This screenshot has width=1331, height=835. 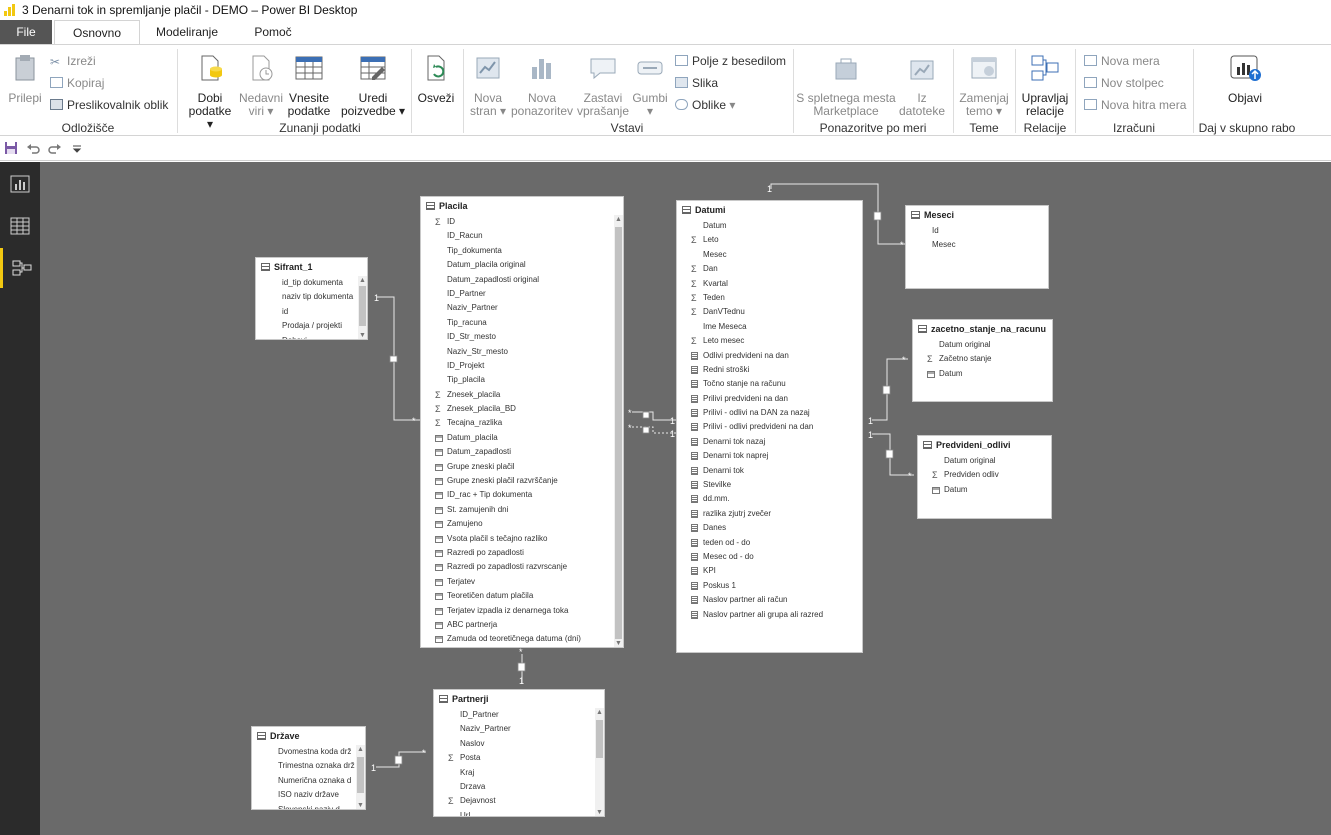 What do you see at coordinates (20, 226) in the screenshot?
I see `data-view-button` at bounding box center [20, 226].